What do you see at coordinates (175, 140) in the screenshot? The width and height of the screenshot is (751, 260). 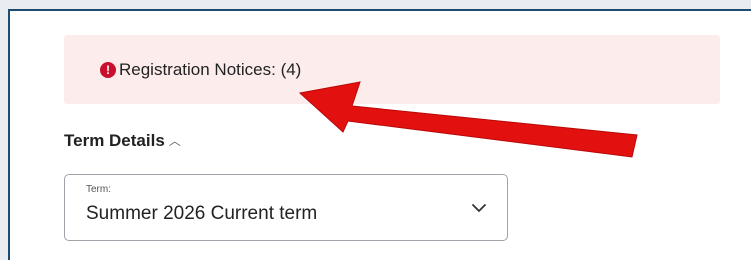 I see `chevron-up-icon: ︿` at bounding box center [175, 140].